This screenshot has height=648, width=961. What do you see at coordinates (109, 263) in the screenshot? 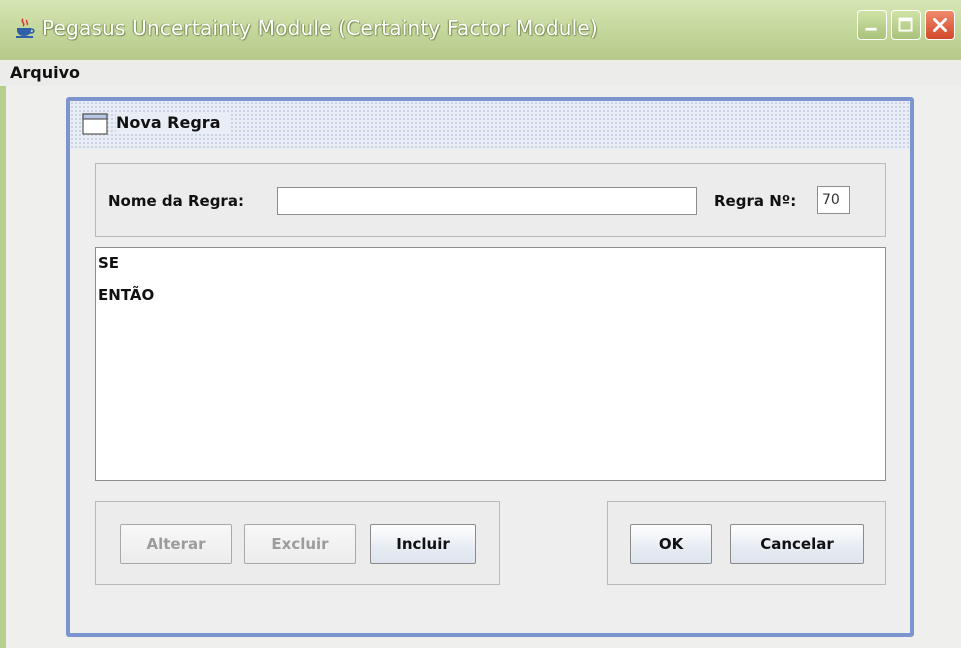
I see `rule-line-se: SE` at bounding box center [109, 263].